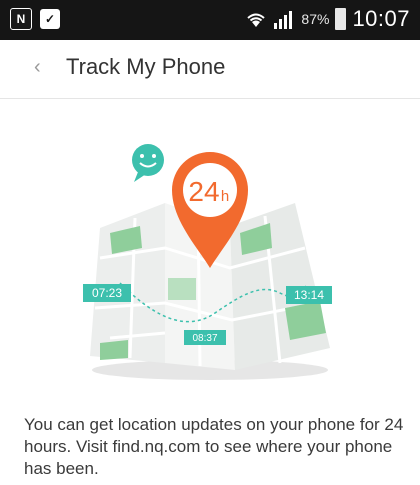 This screenshot has height=485, width=420. Describe the element at coordinates (283, 20) in the screenshot. I see `signal-icon` at that location.